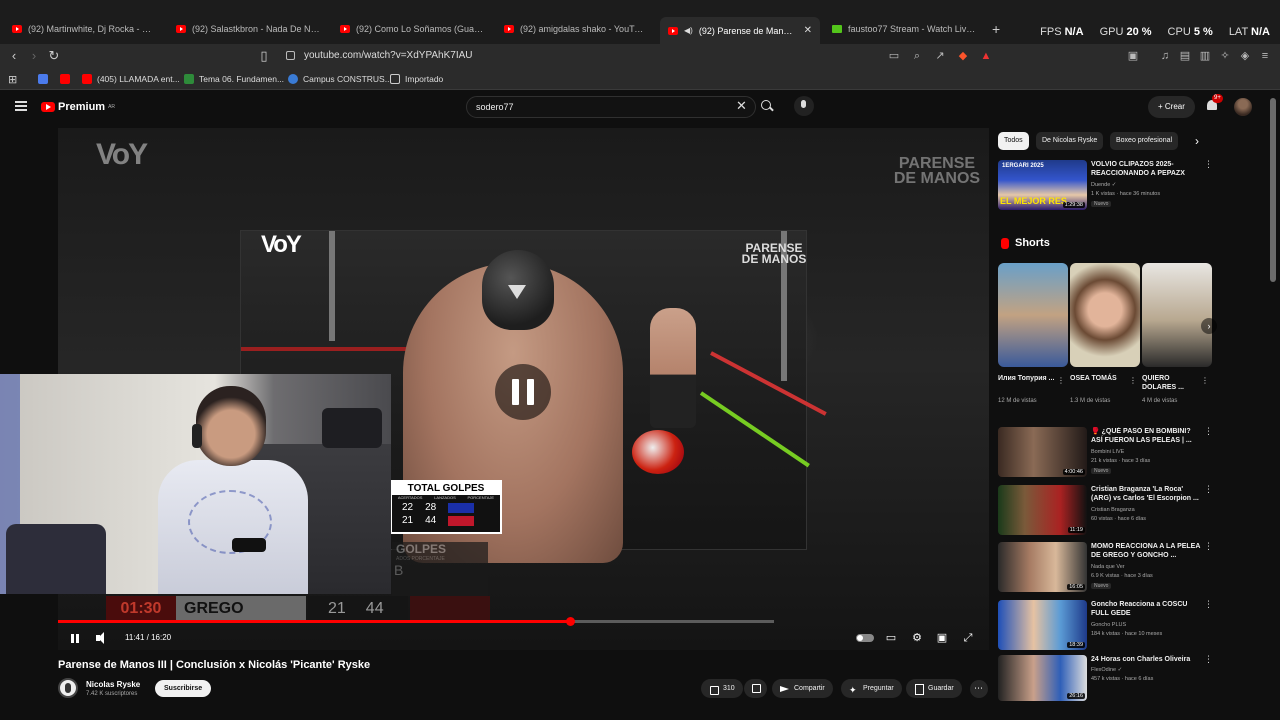 This screenshot has width=1280, height=720. I want to click on search-icon, so click(767, 106).